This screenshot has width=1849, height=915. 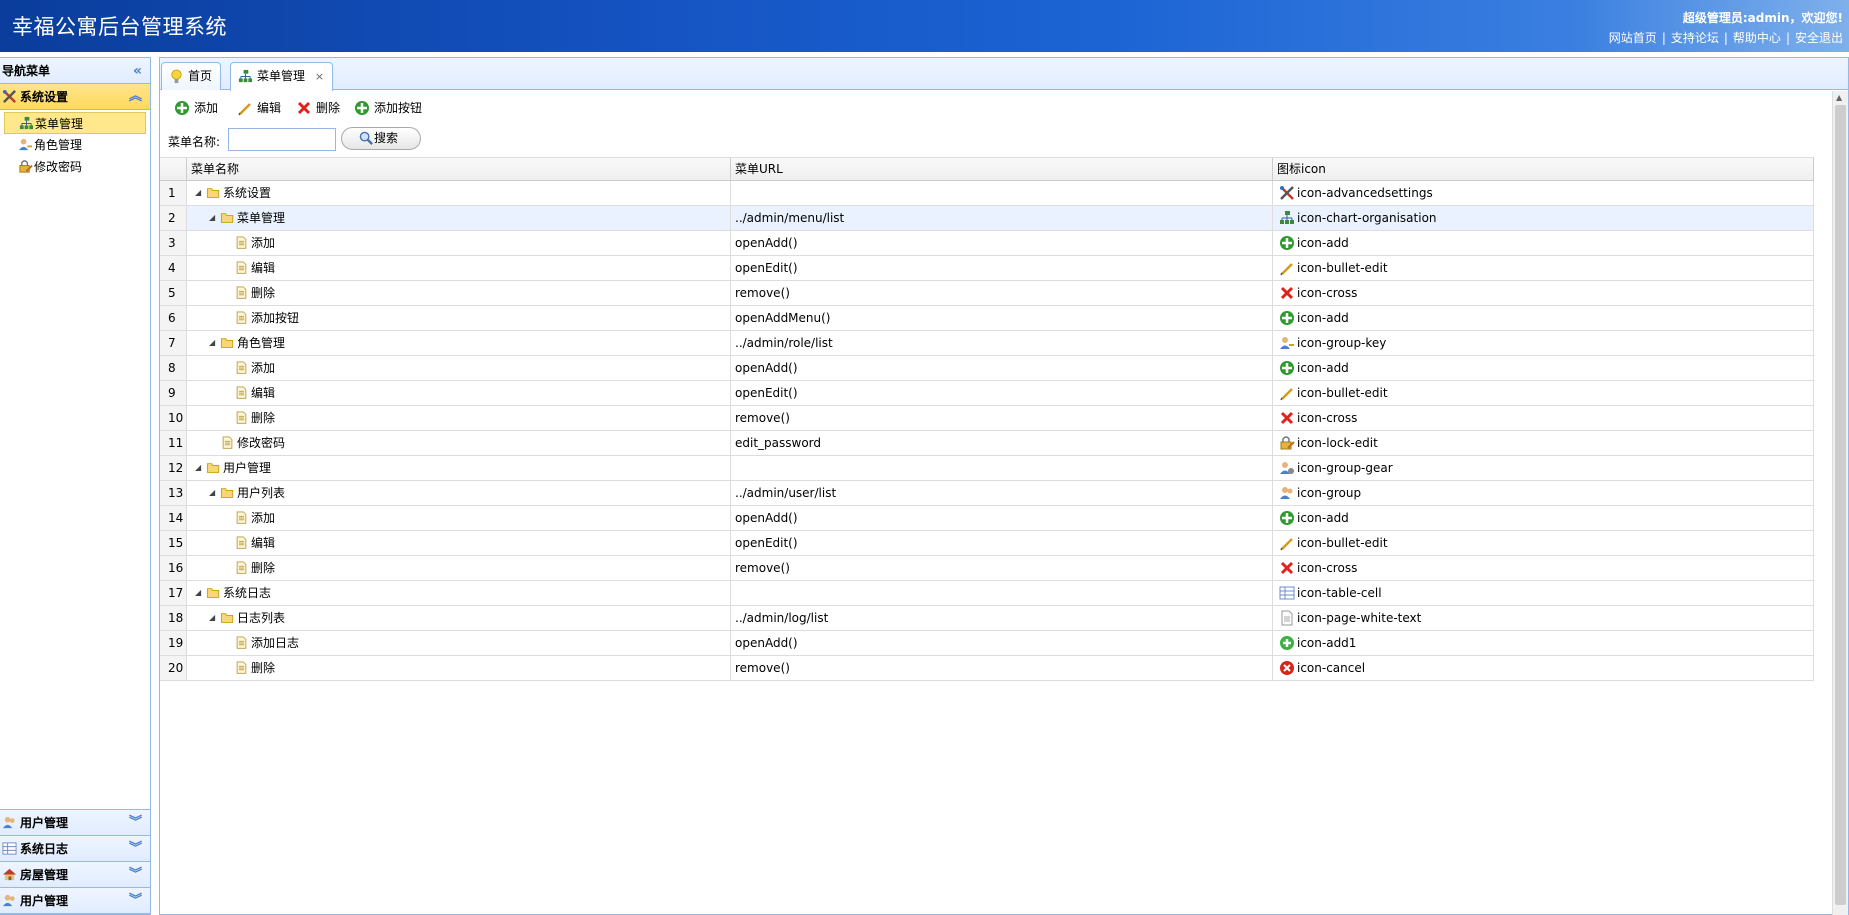 What do you see at coordinates (1327, 643) in the screenshot?
I see `menu-icon-text: icon-add1` at bounding box center [1327, 643].